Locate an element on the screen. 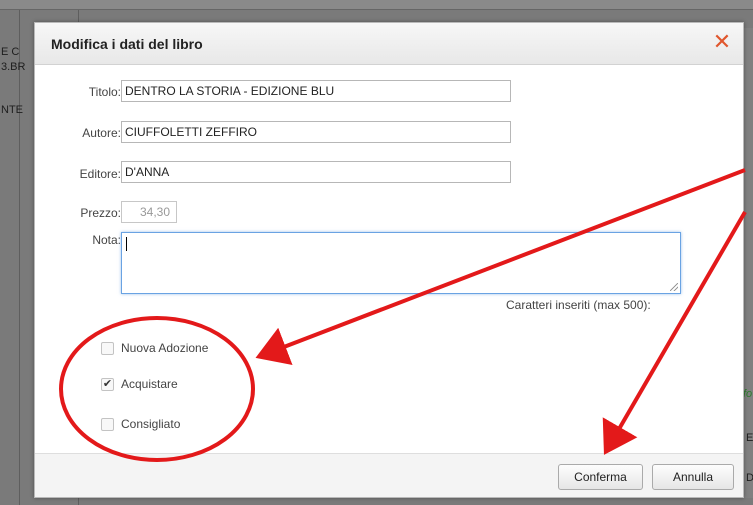 The height and width of the screenshot is (505, 753). checkmark-icon: ✔ is located at coordinates (107, 384).